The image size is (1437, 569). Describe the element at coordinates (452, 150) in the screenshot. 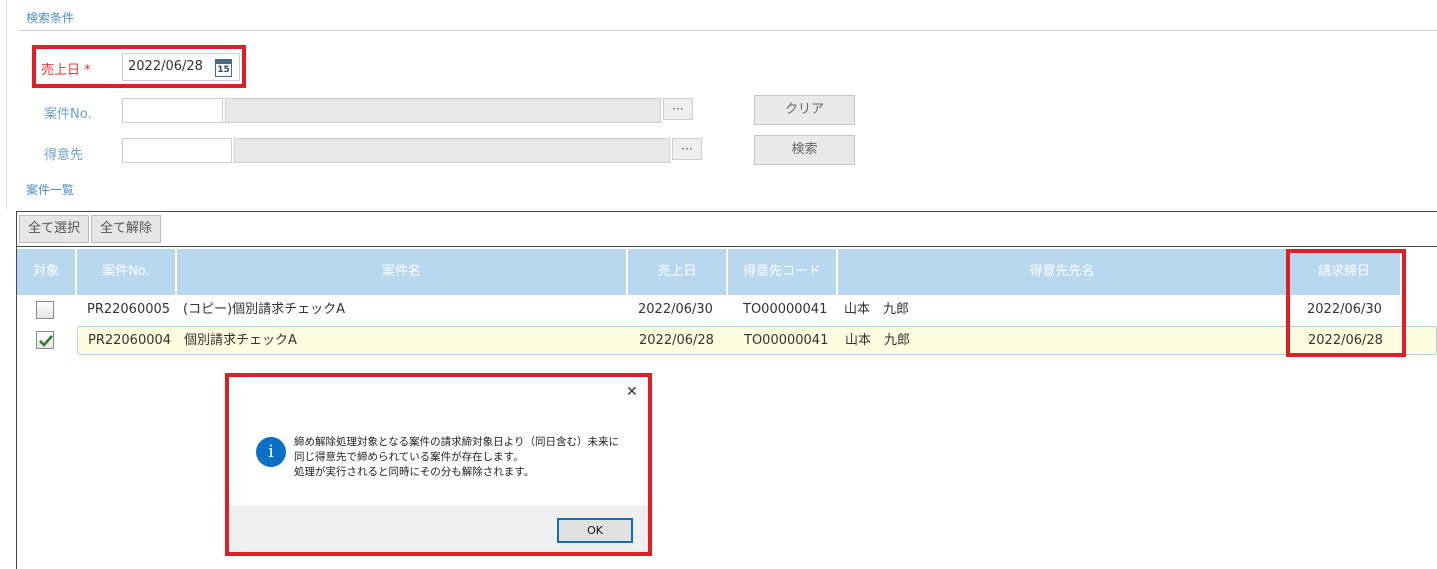

I see `tokuisaki-name-readonly` at that location.